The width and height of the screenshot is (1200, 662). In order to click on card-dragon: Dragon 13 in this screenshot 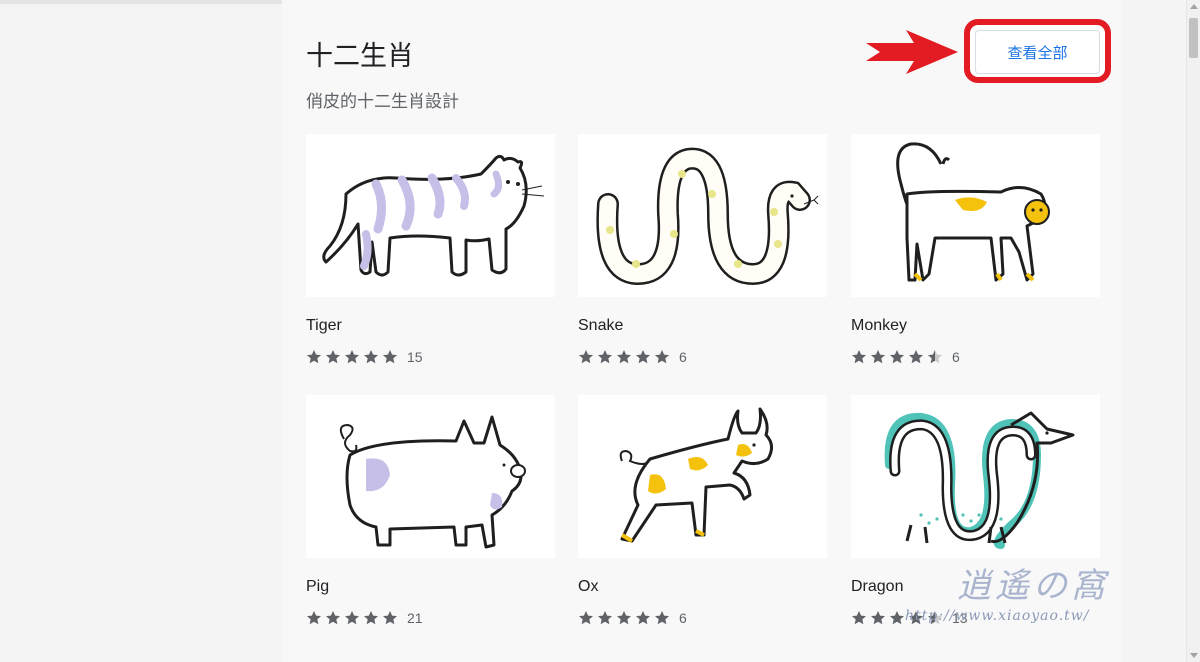, I will do `click(975, 510)`.